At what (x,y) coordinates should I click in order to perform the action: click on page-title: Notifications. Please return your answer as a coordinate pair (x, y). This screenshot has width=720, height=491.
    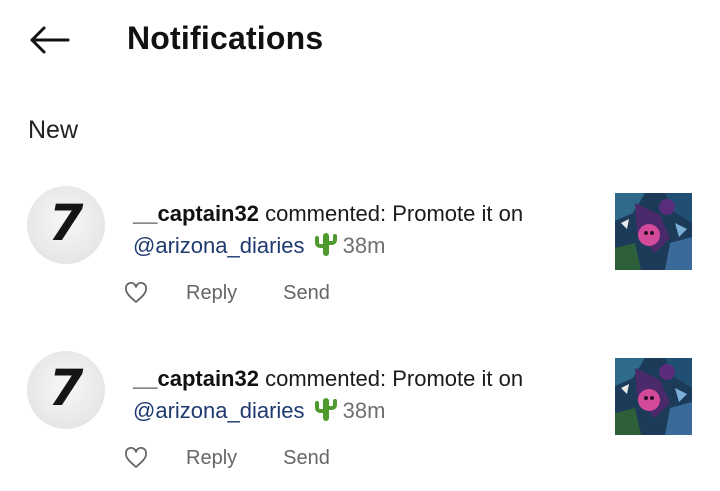
    Looking at the image, I should click on (225, 38).